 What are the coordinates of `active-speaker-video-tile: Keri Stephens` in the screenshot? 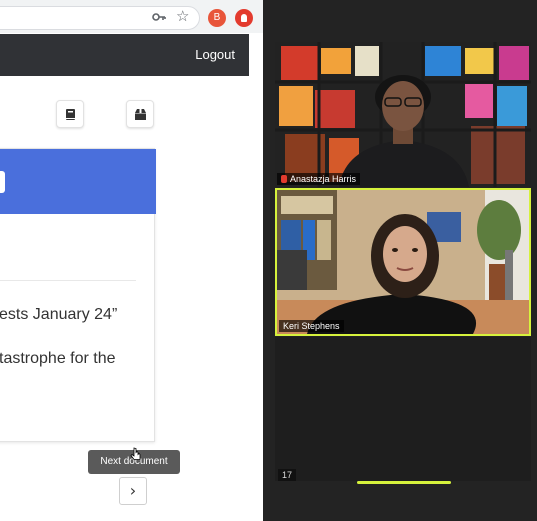 It's located at (403, 262).